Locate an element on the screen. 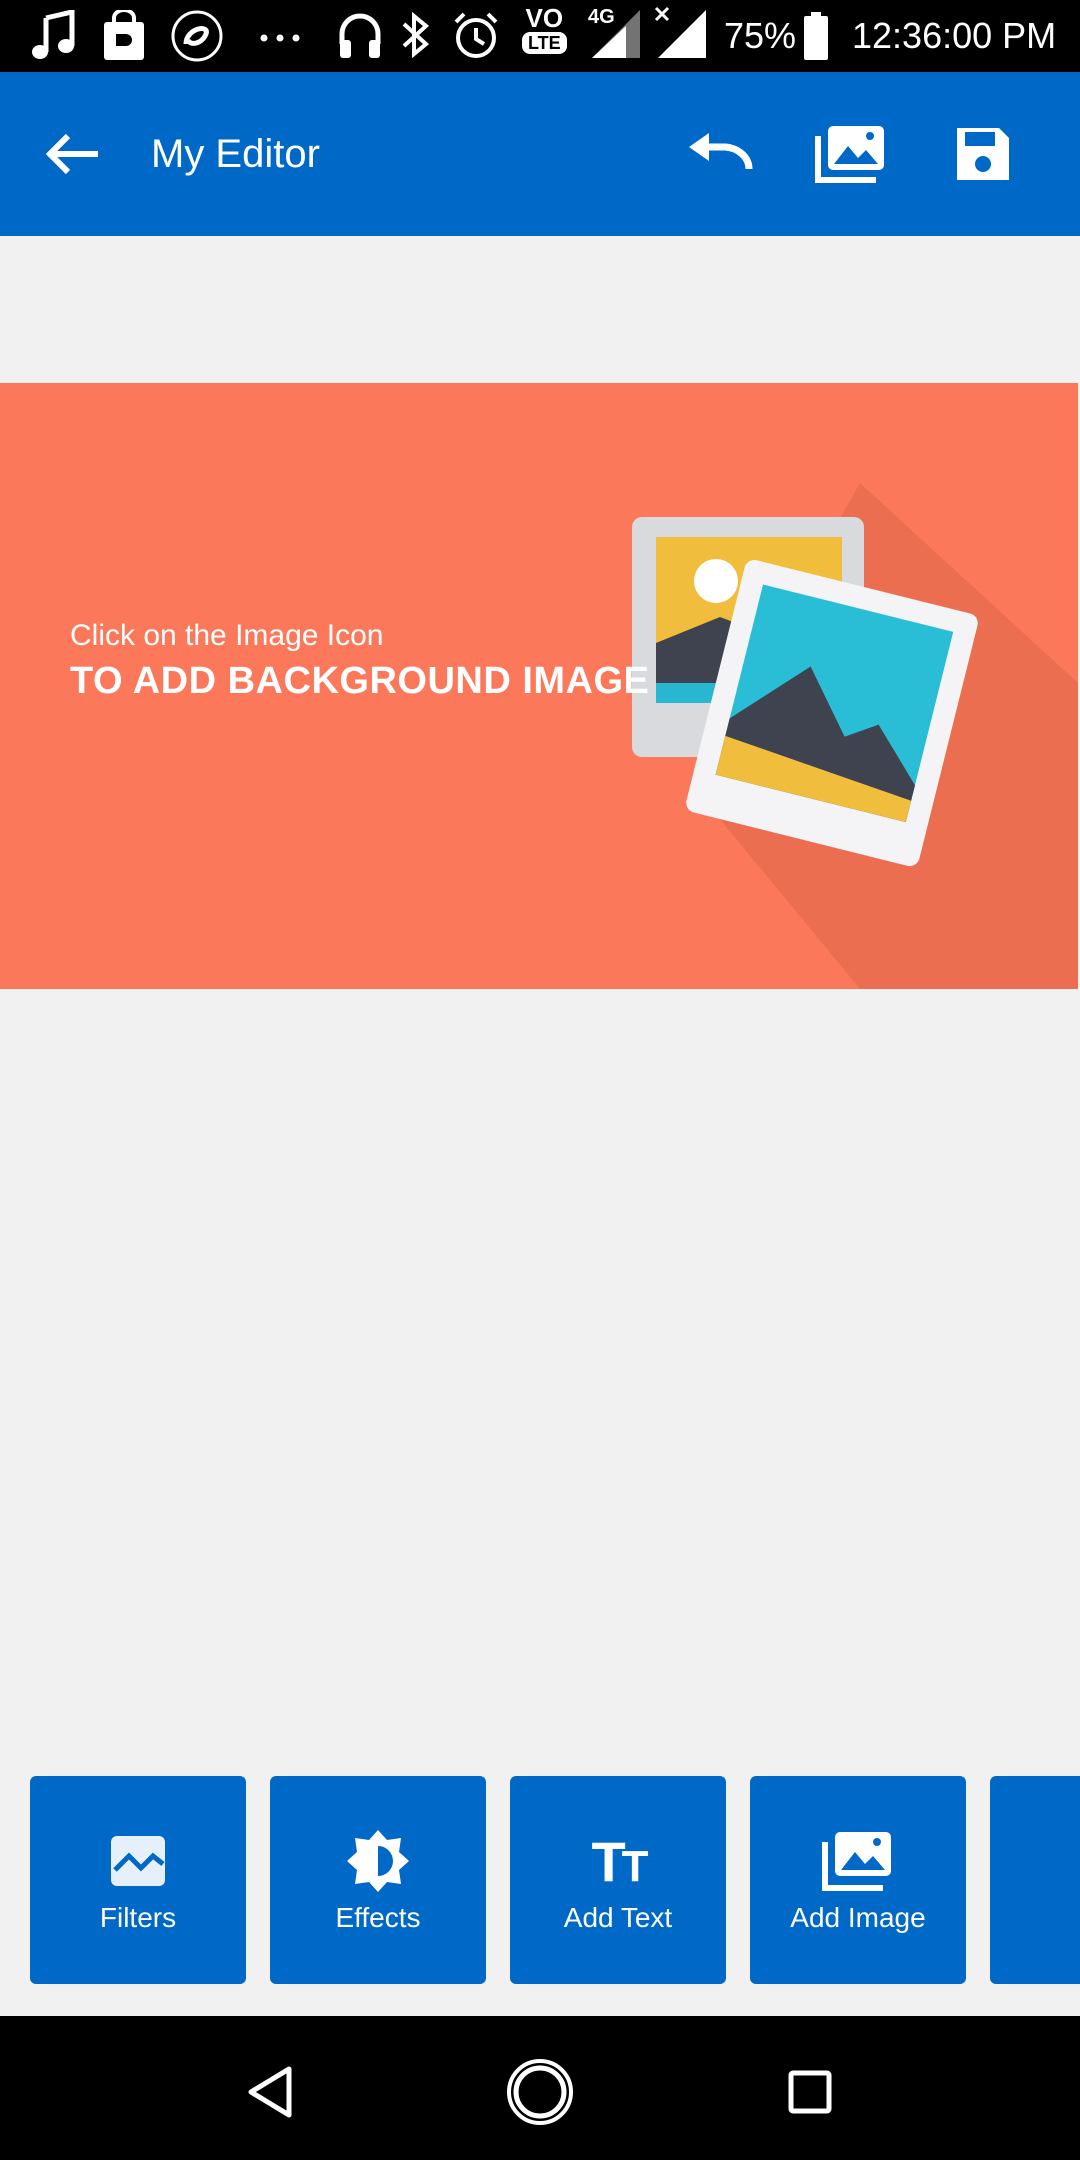  add-image-label: Add Image is located at coordinates (858, 1917).